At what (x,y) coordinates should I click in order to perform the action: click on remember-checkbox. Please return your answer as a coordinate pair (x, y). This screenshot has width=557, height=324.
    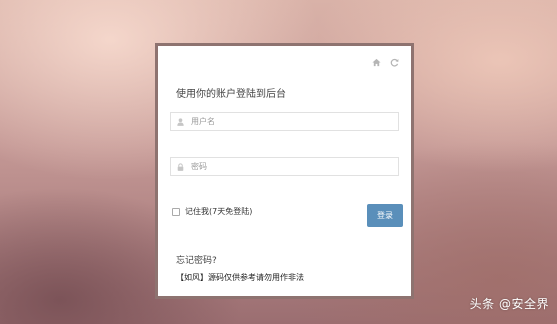
    Looking at the image, I should click on (176, 211).